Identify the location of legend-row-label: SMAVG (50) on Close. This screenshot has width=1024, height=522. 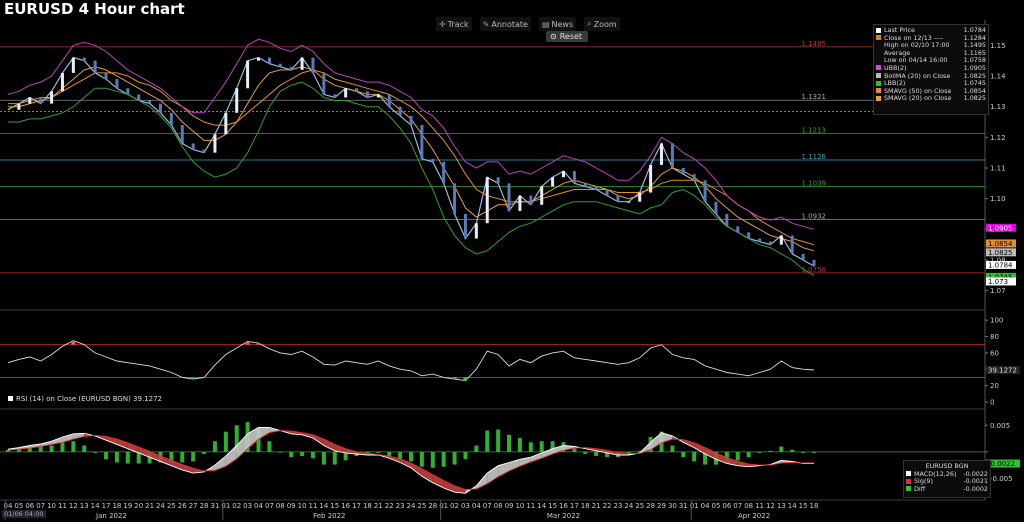
(913, 92).